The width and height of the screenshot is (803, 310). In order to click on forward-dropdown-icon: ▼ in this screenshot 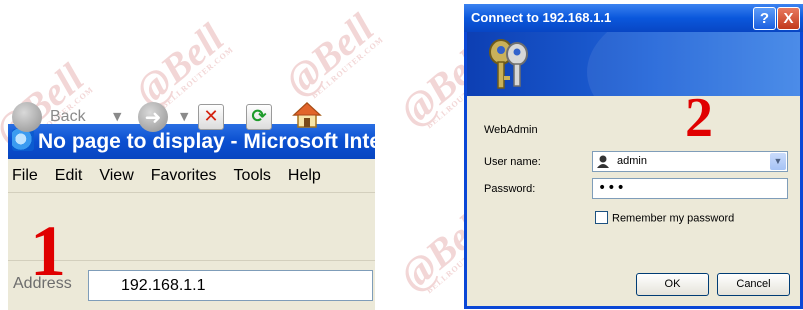, I will do `click(184, 116)`.